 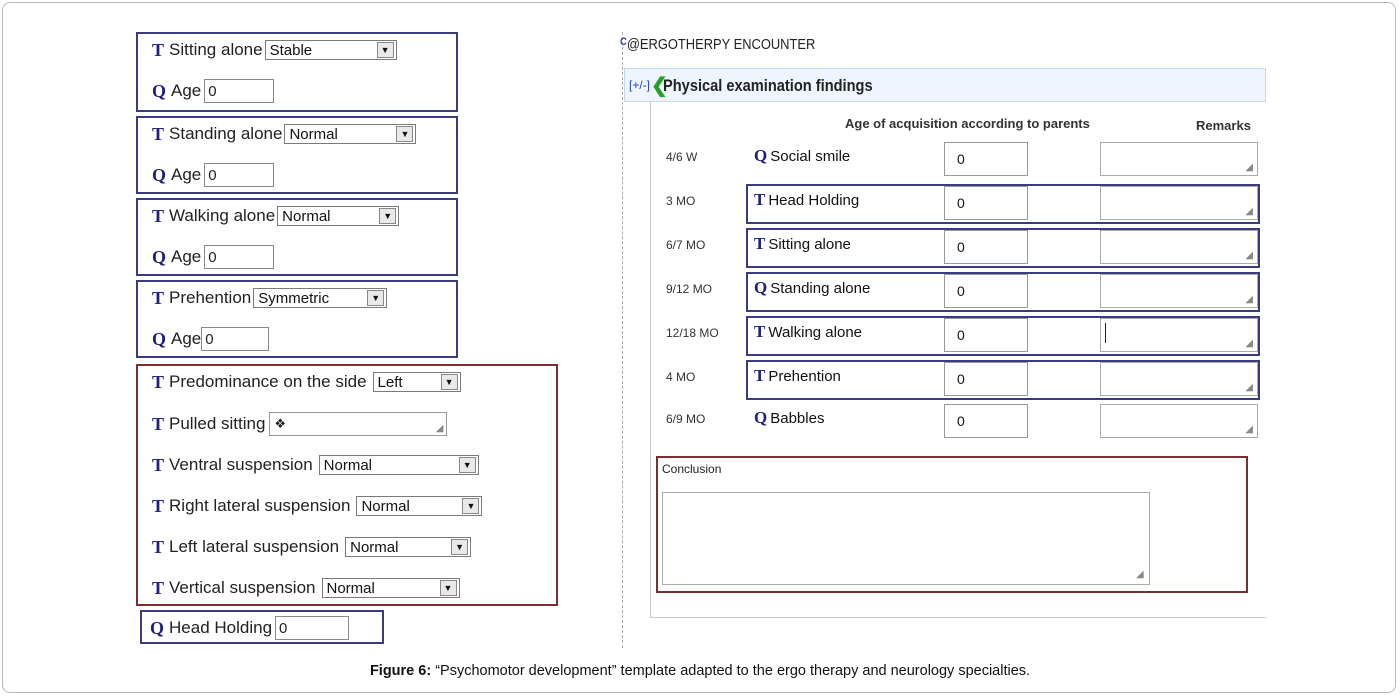 I want to click on age-range-label: 4/6 W, so click(x=682, y=157).